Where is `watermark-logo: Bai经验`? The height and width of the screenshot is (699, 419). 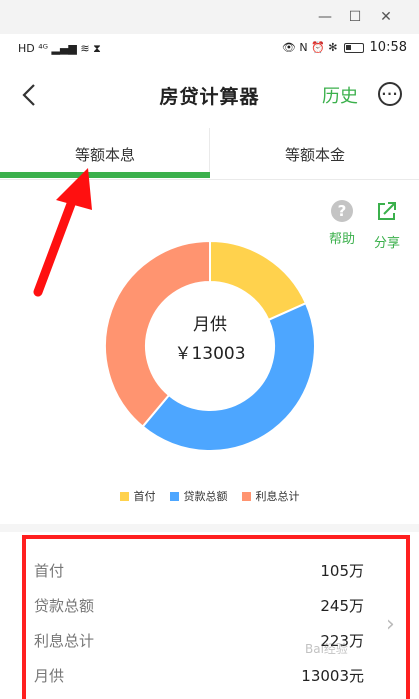 watermark-logo: Bai经验 is located at coordinates (326, 649).